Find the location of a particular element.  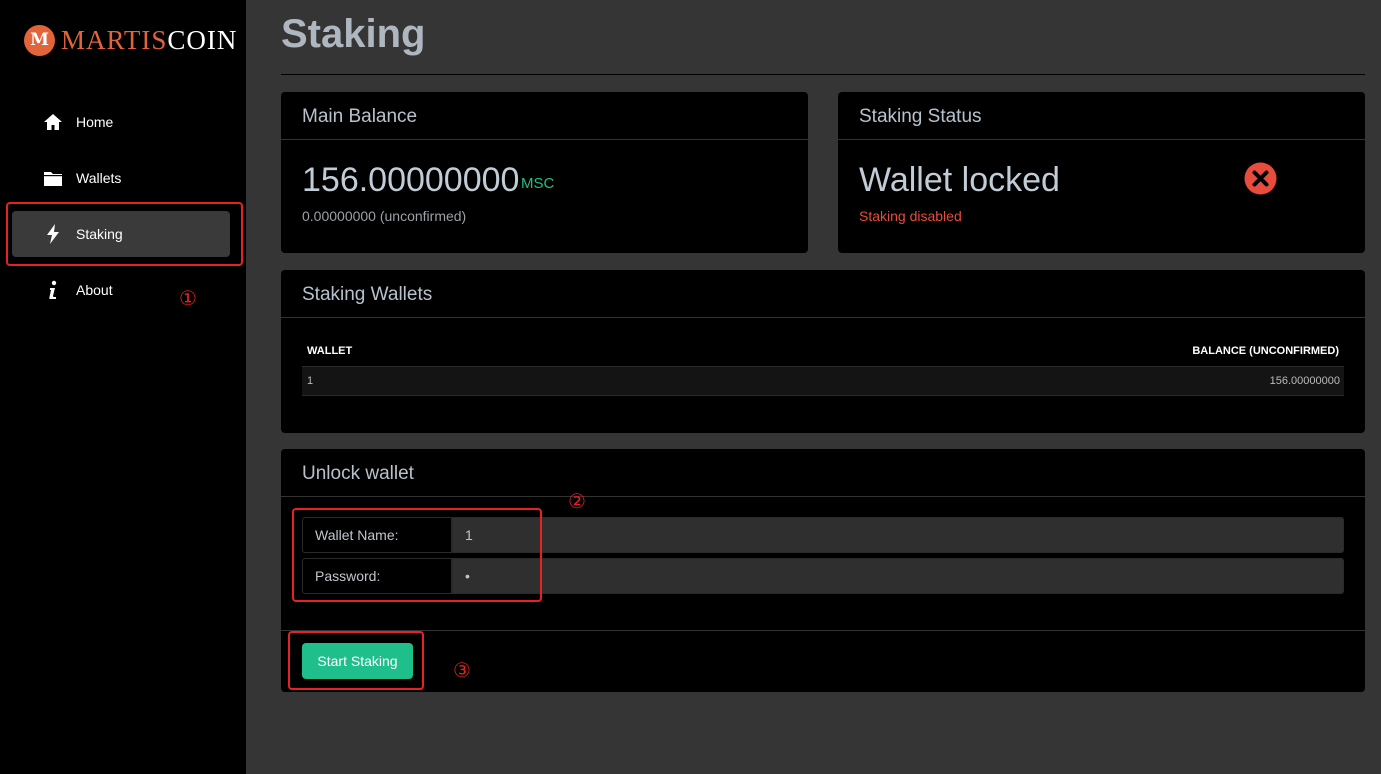

highlight-box-button is located at coordinates (356, 660).